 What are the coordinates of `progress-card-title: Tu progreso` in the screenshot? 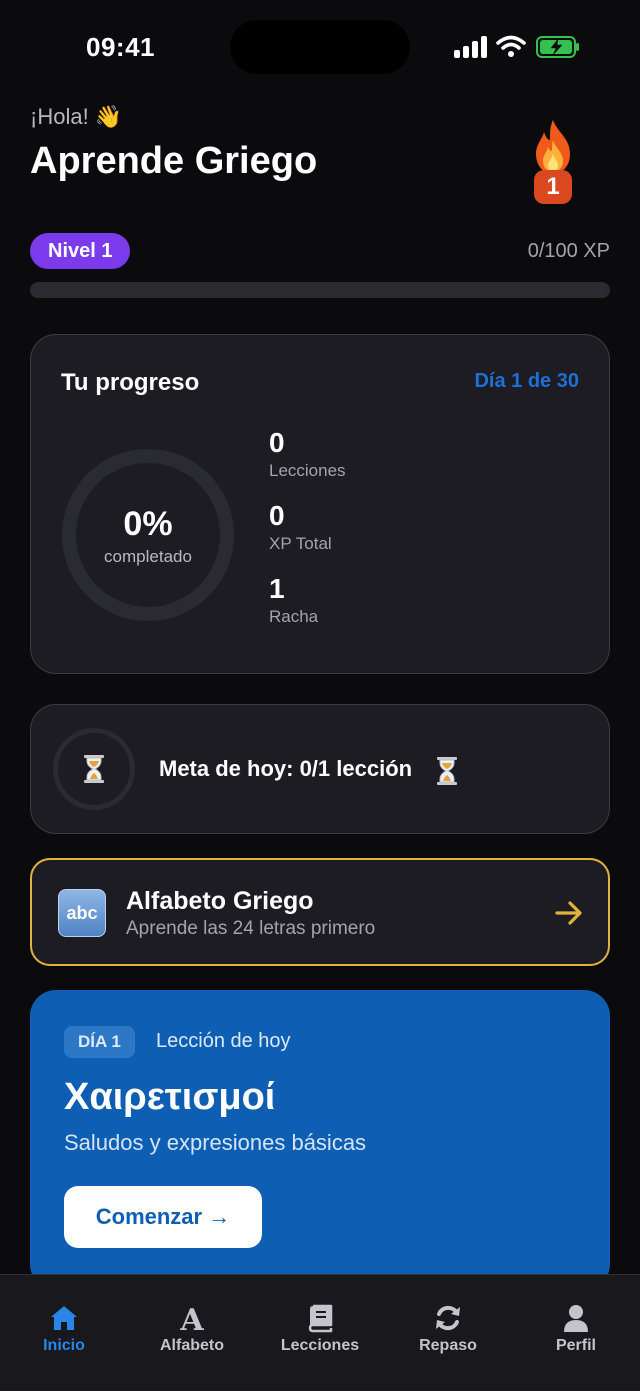 It's located at (130, 382).